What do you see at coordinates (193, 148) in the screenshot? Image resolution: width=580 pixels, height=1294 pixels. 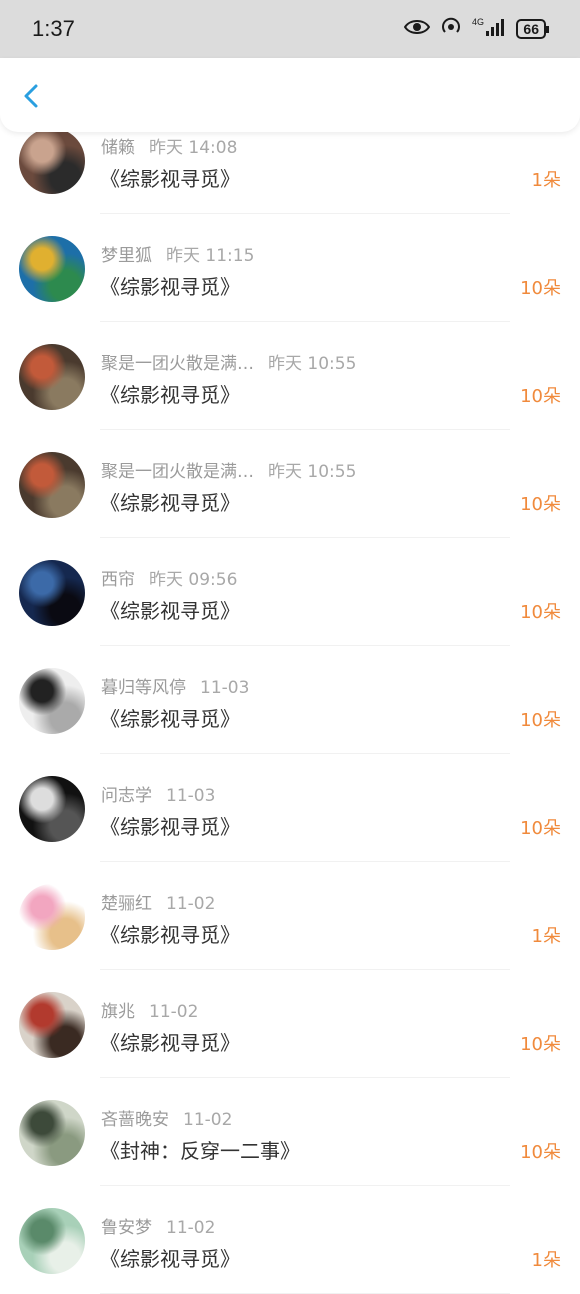 I see `timestamp: 昨天 14:08` at bounding box center [193, 148].